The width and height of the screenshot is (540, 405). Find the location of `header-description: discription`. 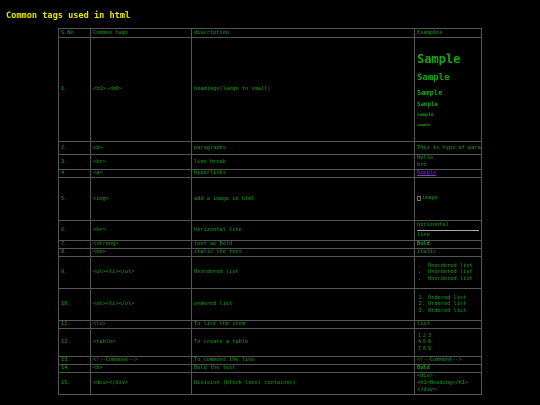

header-description: discription is located at coordinates (303, 33).